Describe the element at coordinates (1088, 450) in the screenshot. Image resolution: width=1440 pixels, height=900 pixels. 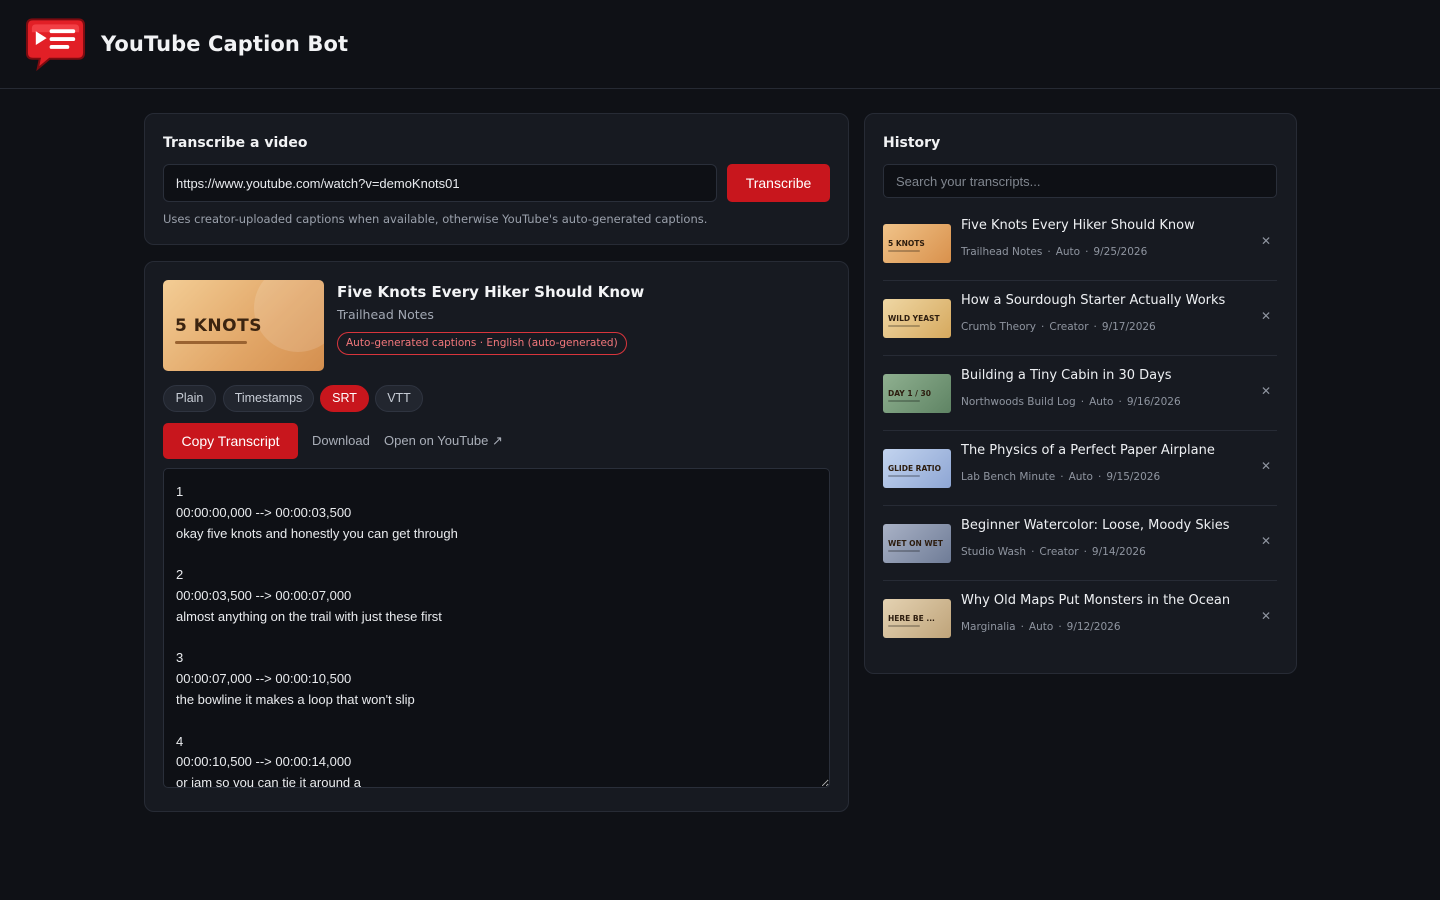
I see `history-item-title: The Physics of a Perfect Paper Airplane` at that location.